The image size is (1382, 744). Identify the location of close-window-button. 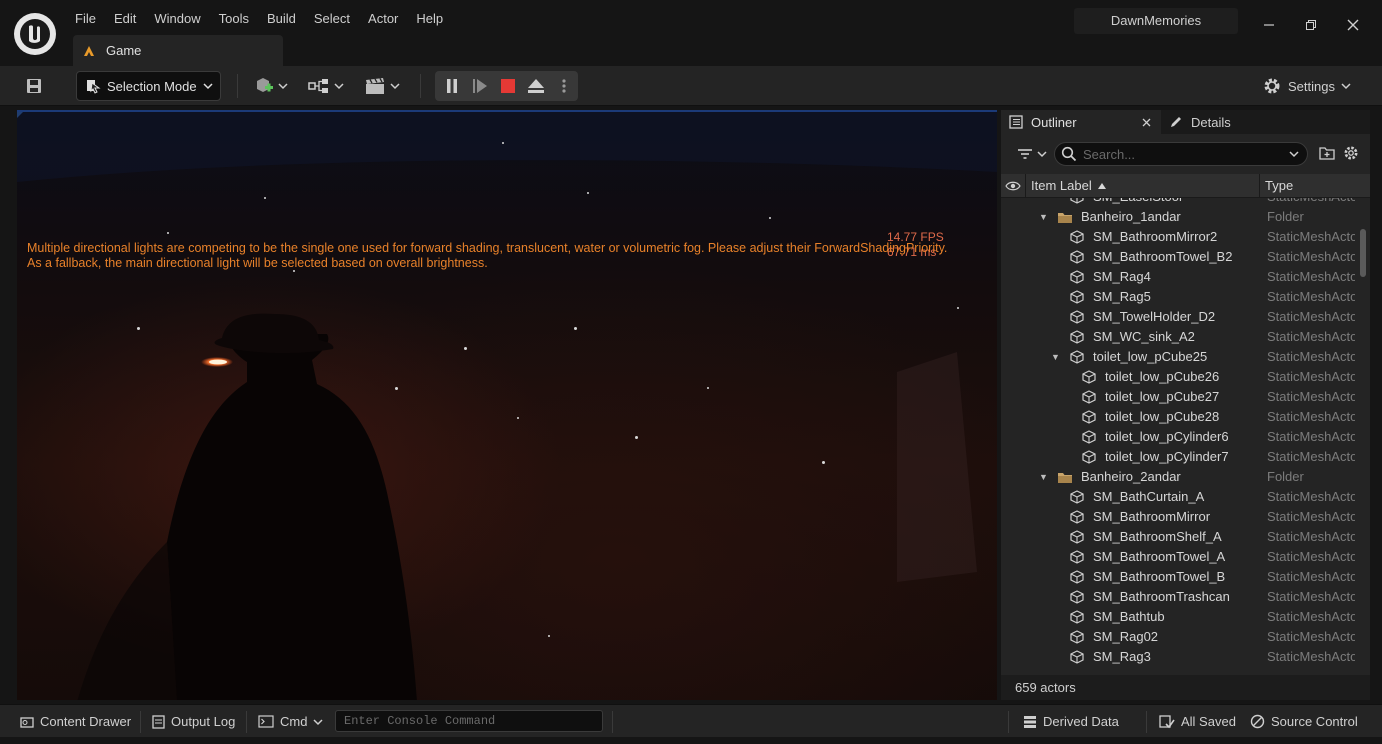
(1353, 25).